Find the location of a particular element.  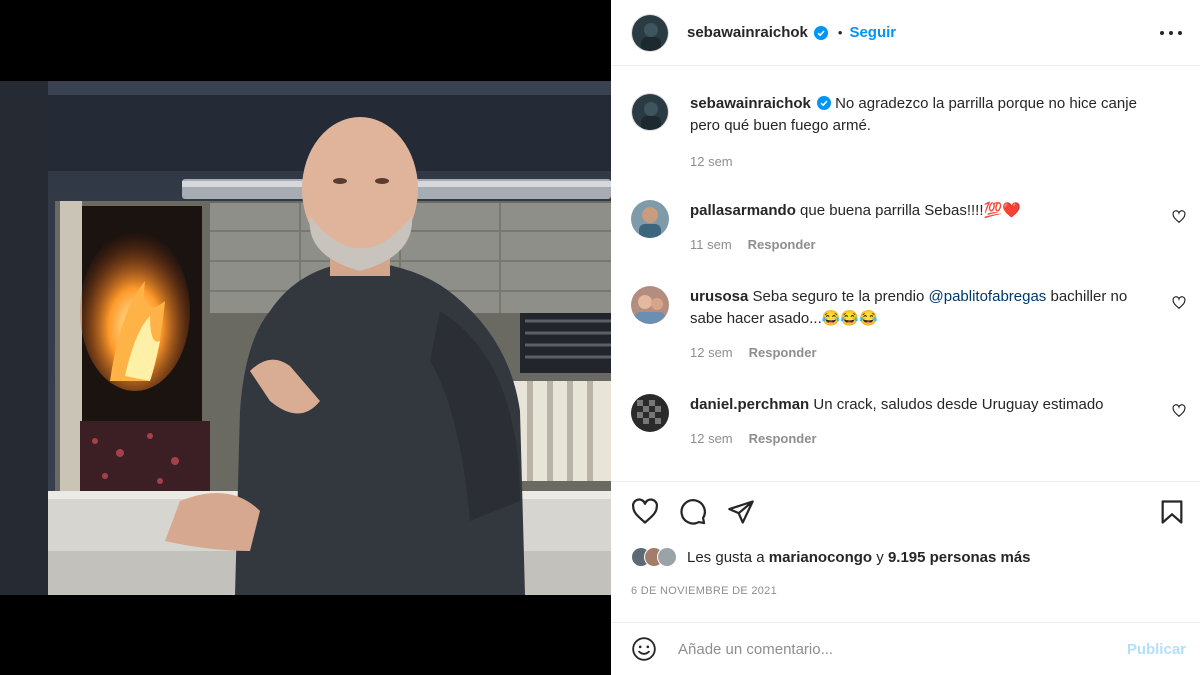

likes-middle: y is located at coordinates (880, 557).